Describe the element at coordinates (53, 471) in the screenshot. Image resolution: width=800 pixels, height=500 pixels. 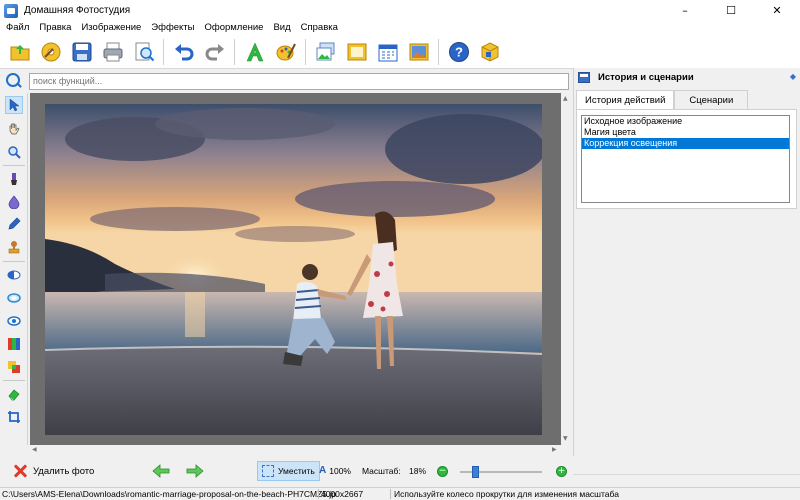
I see `delete-photo-button: Удалить фото` at that location.